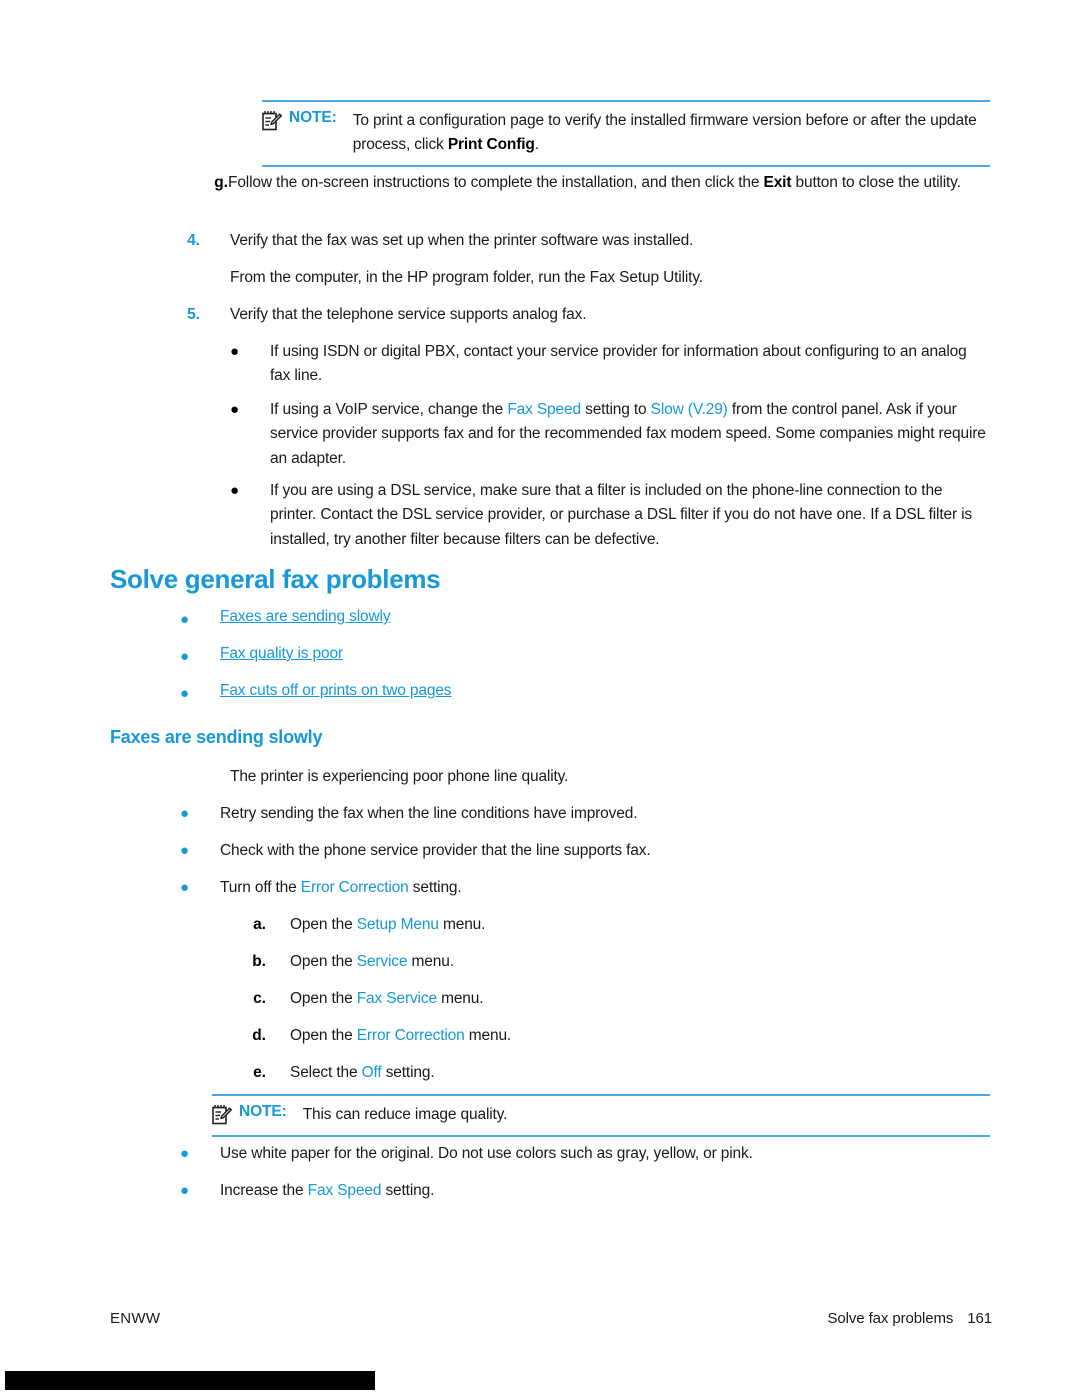  What do you see at coordinates (389, 409) in the screenshot?
I see `list-item-text-part: If using a VoIP service, change the` at bounding box center [389, 409].